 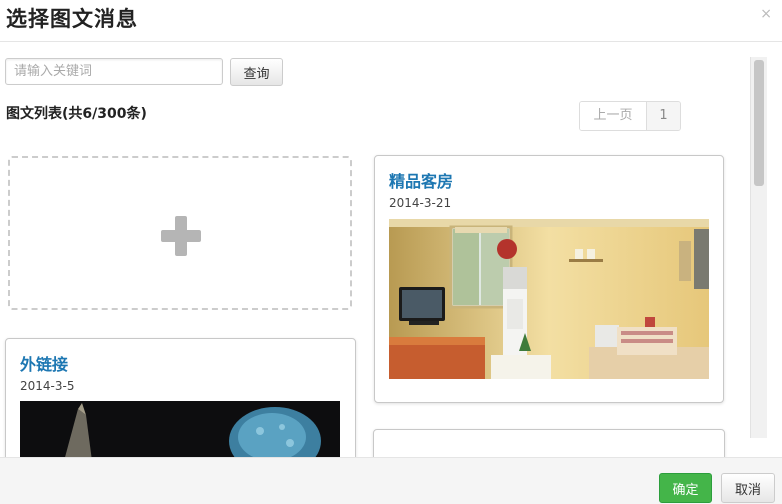 I want to click on list-title: 图文列表(共6/300条), so click(x=76, y=114).